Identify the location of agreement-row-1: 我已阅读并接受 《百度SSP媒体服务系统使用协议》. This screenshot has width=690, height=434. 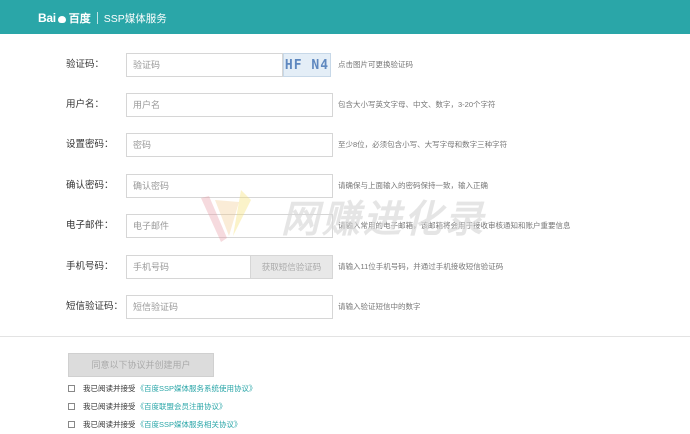
(162, 388).